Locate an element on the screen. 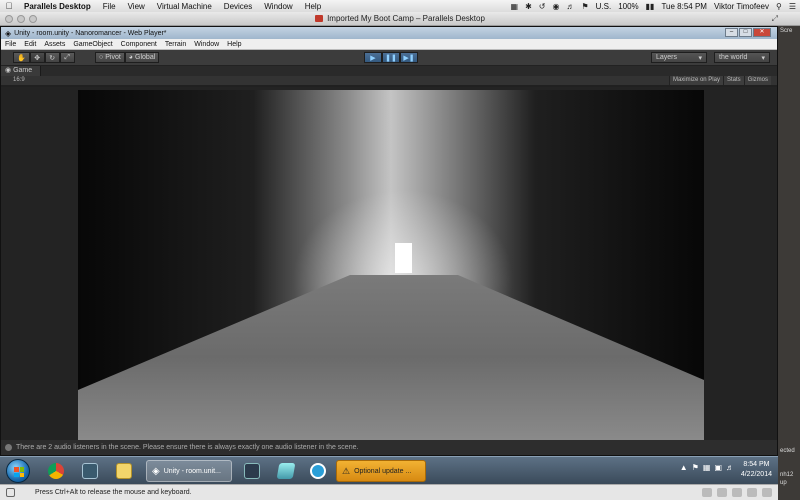 This screenshot has height=500, width=800. chrome-taskbar-button is located at coordinates (56, 471).